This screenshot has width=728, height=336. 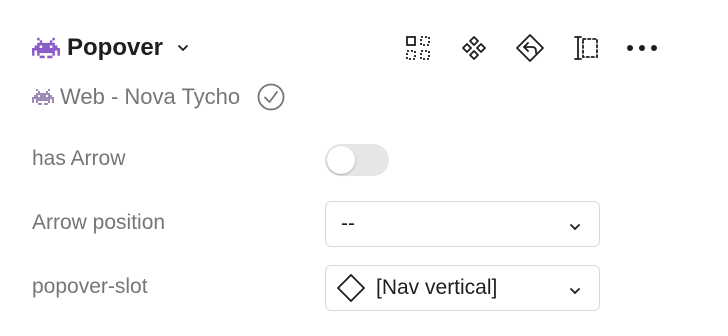 I want to click on has-arrow-toggle, so click(x=357, y=160).